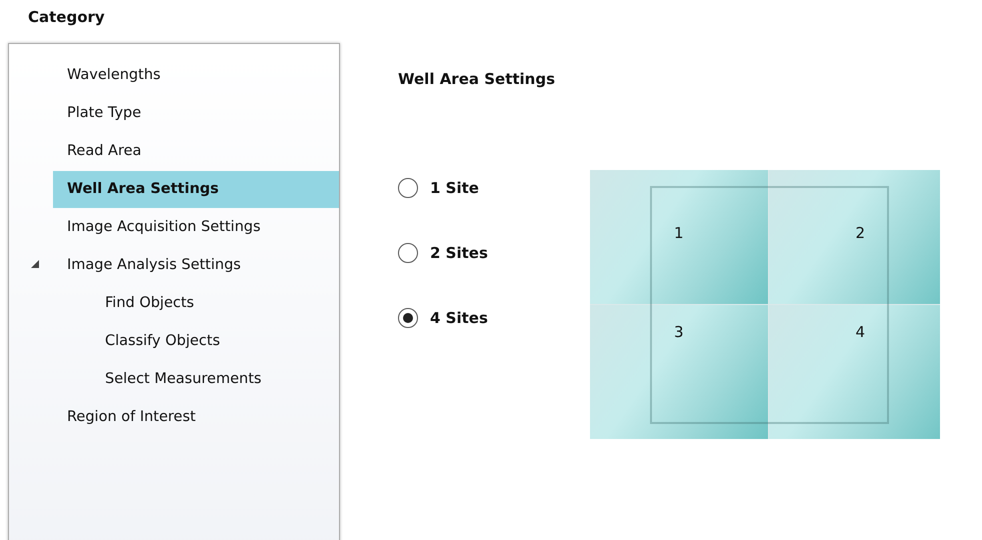 This screenshot has width=982, height=540. What do you see at coordinates (196, 227) in the screenshot?
I see `category-item: Image Acquisition Settings` at bounding box center [196, 227].